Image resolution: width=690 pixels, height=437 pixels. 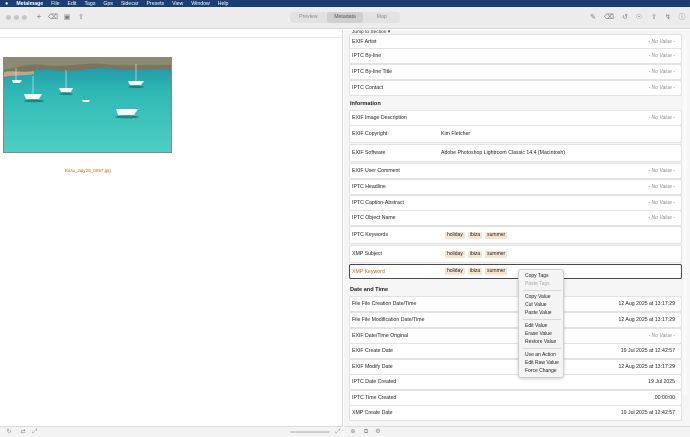 I want to click on apple-icon: ●, so click(x=6, y=4).